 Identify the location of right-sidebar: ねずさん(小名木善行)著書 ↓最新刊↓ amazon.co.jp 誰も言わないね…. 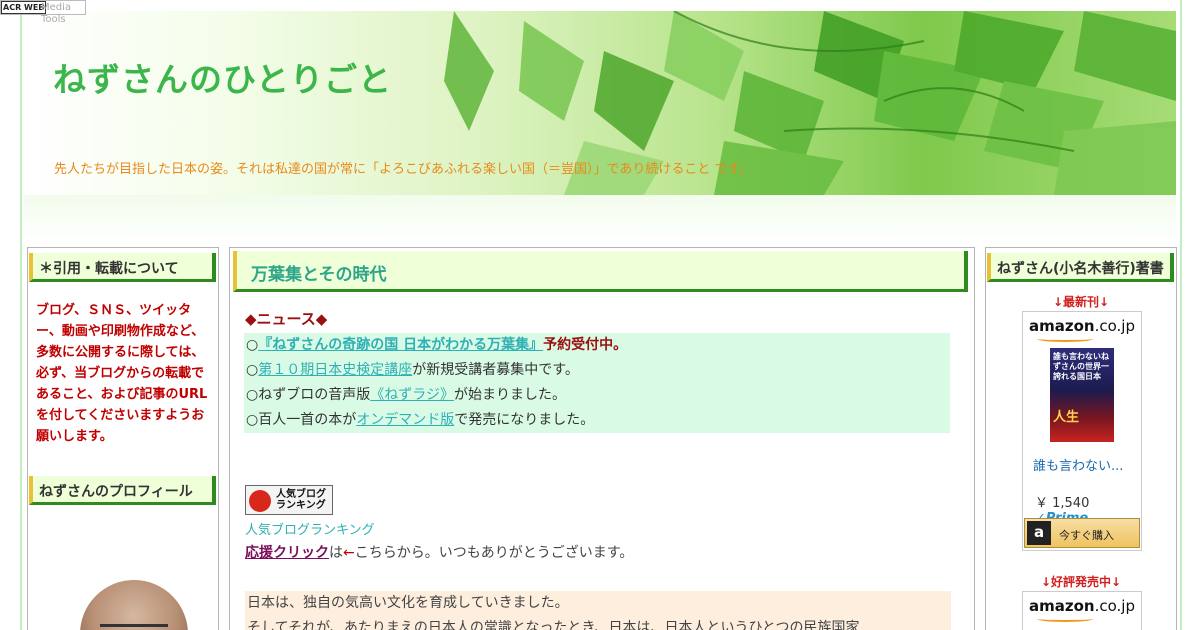
(1081, 438).